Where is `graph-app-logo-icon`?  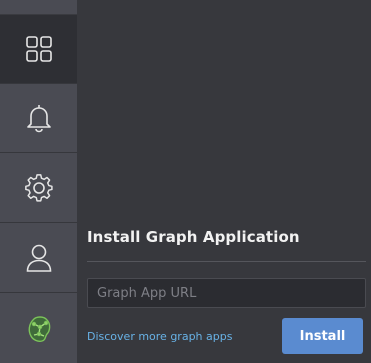 graph-app-logo-icon is located at coordinates (39, 329).